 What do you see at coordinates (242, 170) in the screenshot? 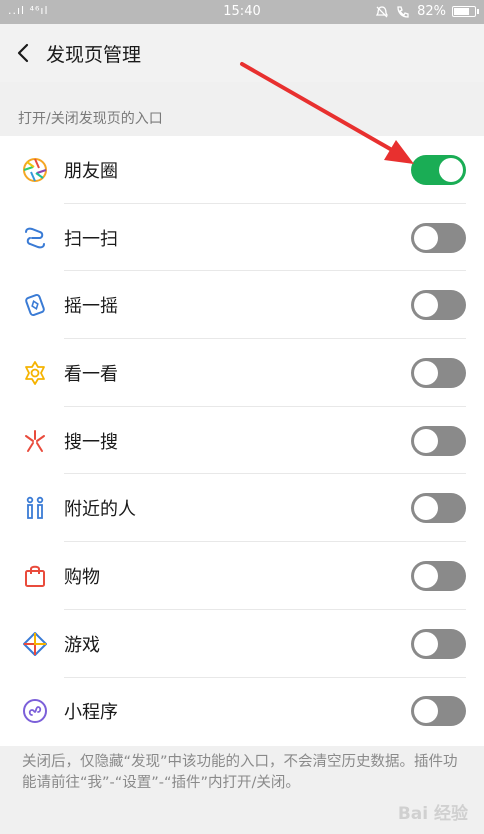
I see `list-item-moments: 朋友圈` at bounding box center [242, 170].